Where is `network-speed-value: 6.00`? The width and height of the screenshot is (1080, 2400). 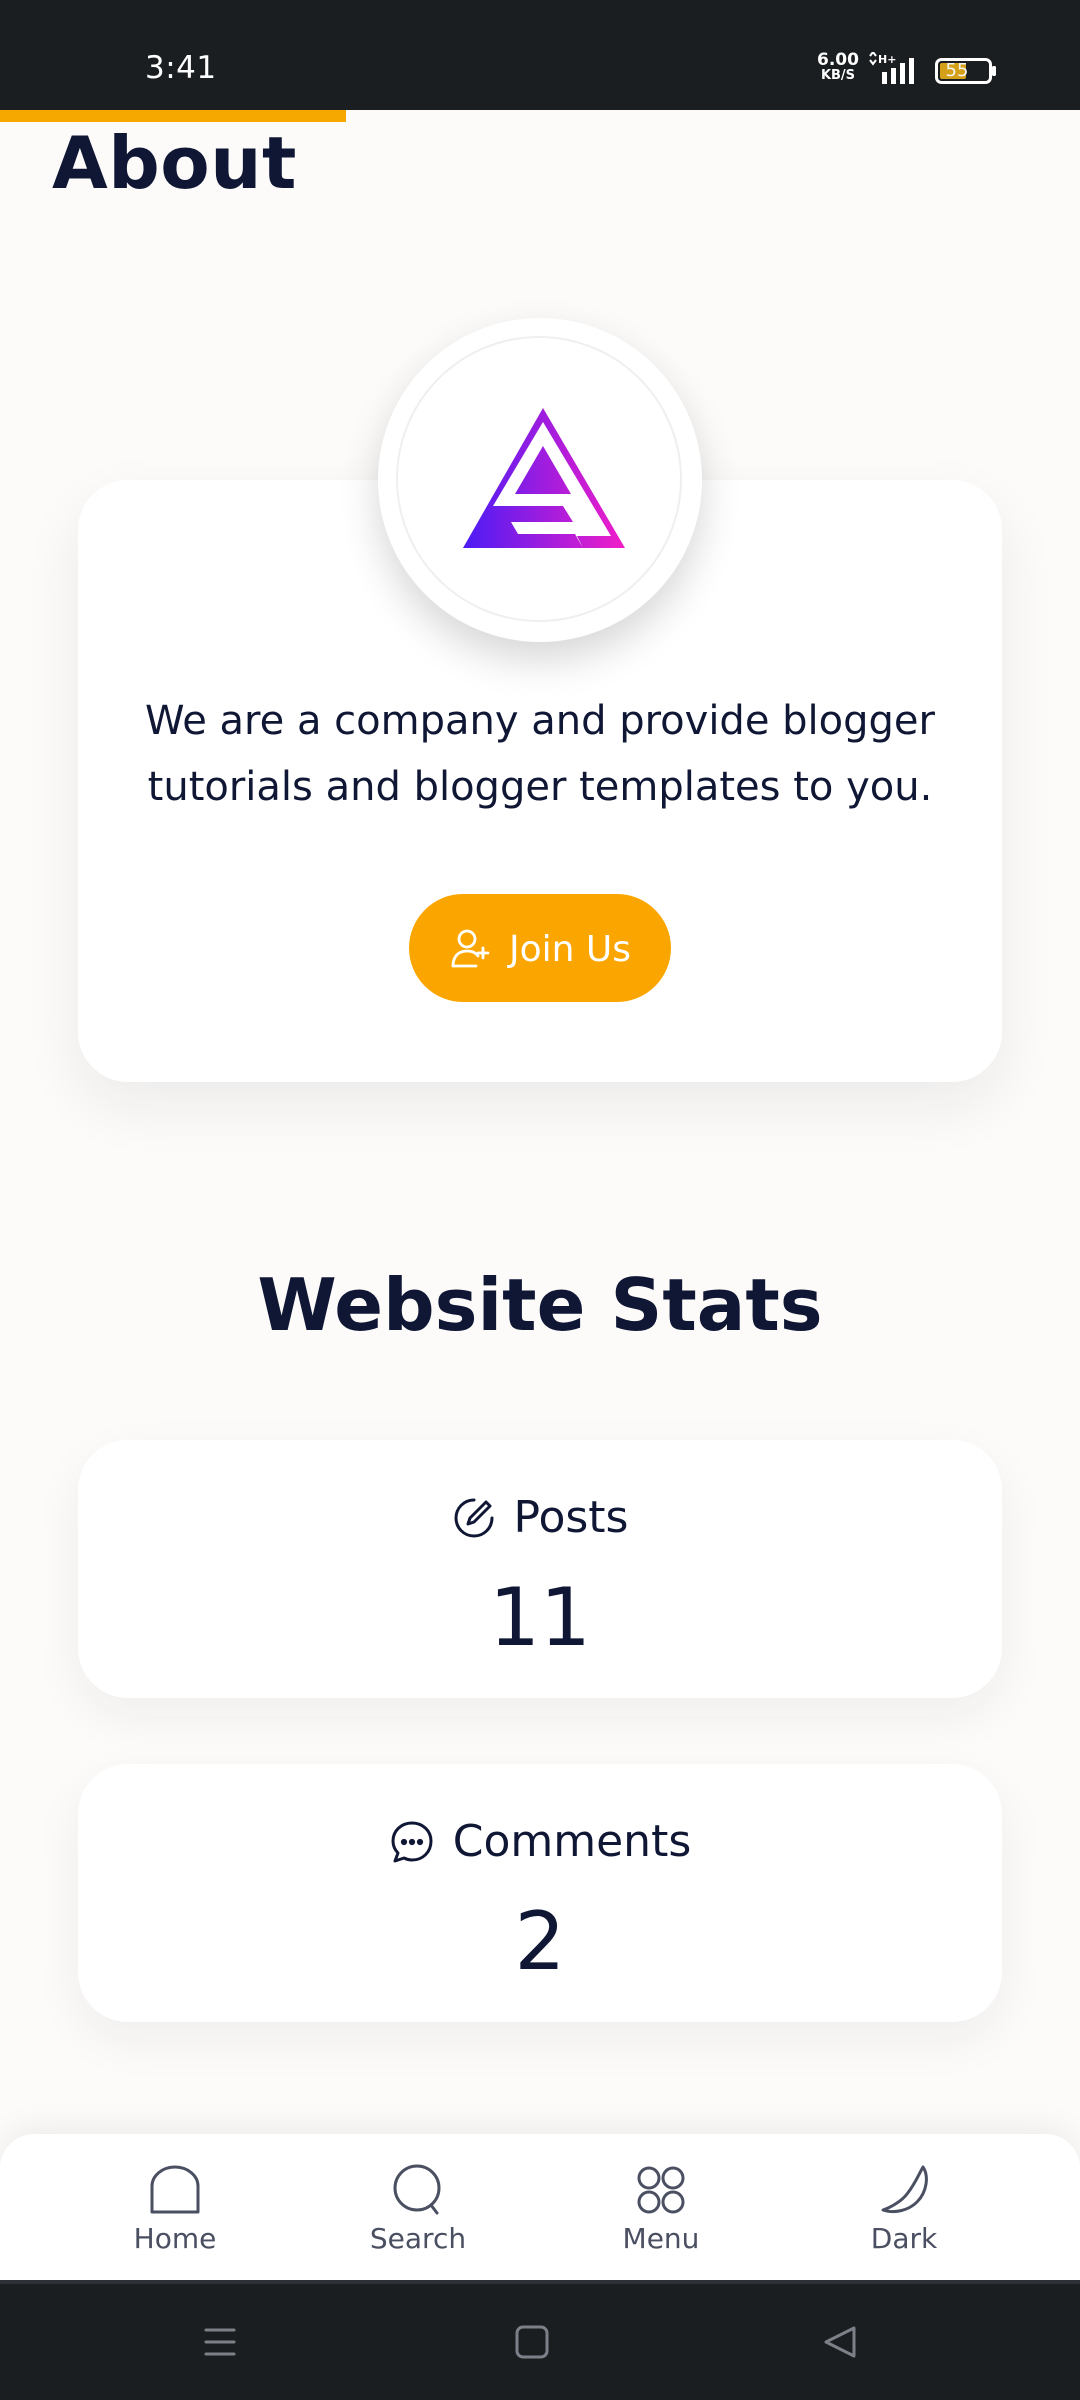
network-speed-value: 6.00 is located at coordinates (838, 60).